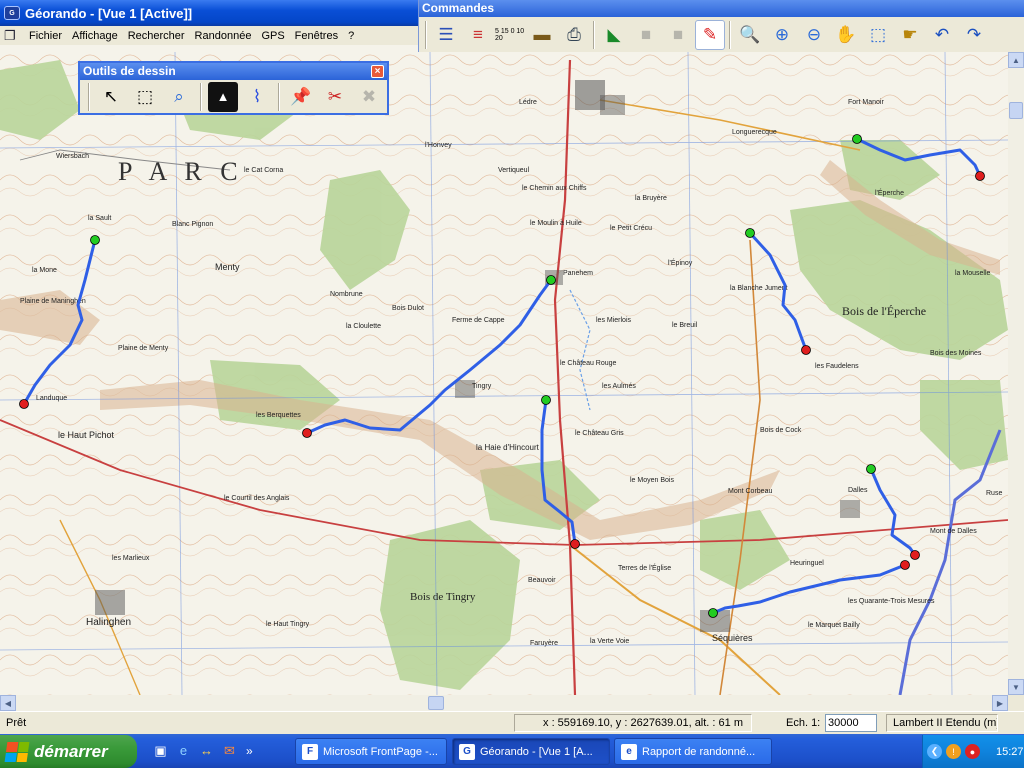 Image resolution: width=1024 pixels, height=768 pixels. Describe the element at coordinates (68, 751) in the screenshot. I see `start-button: démarrer` at that location.